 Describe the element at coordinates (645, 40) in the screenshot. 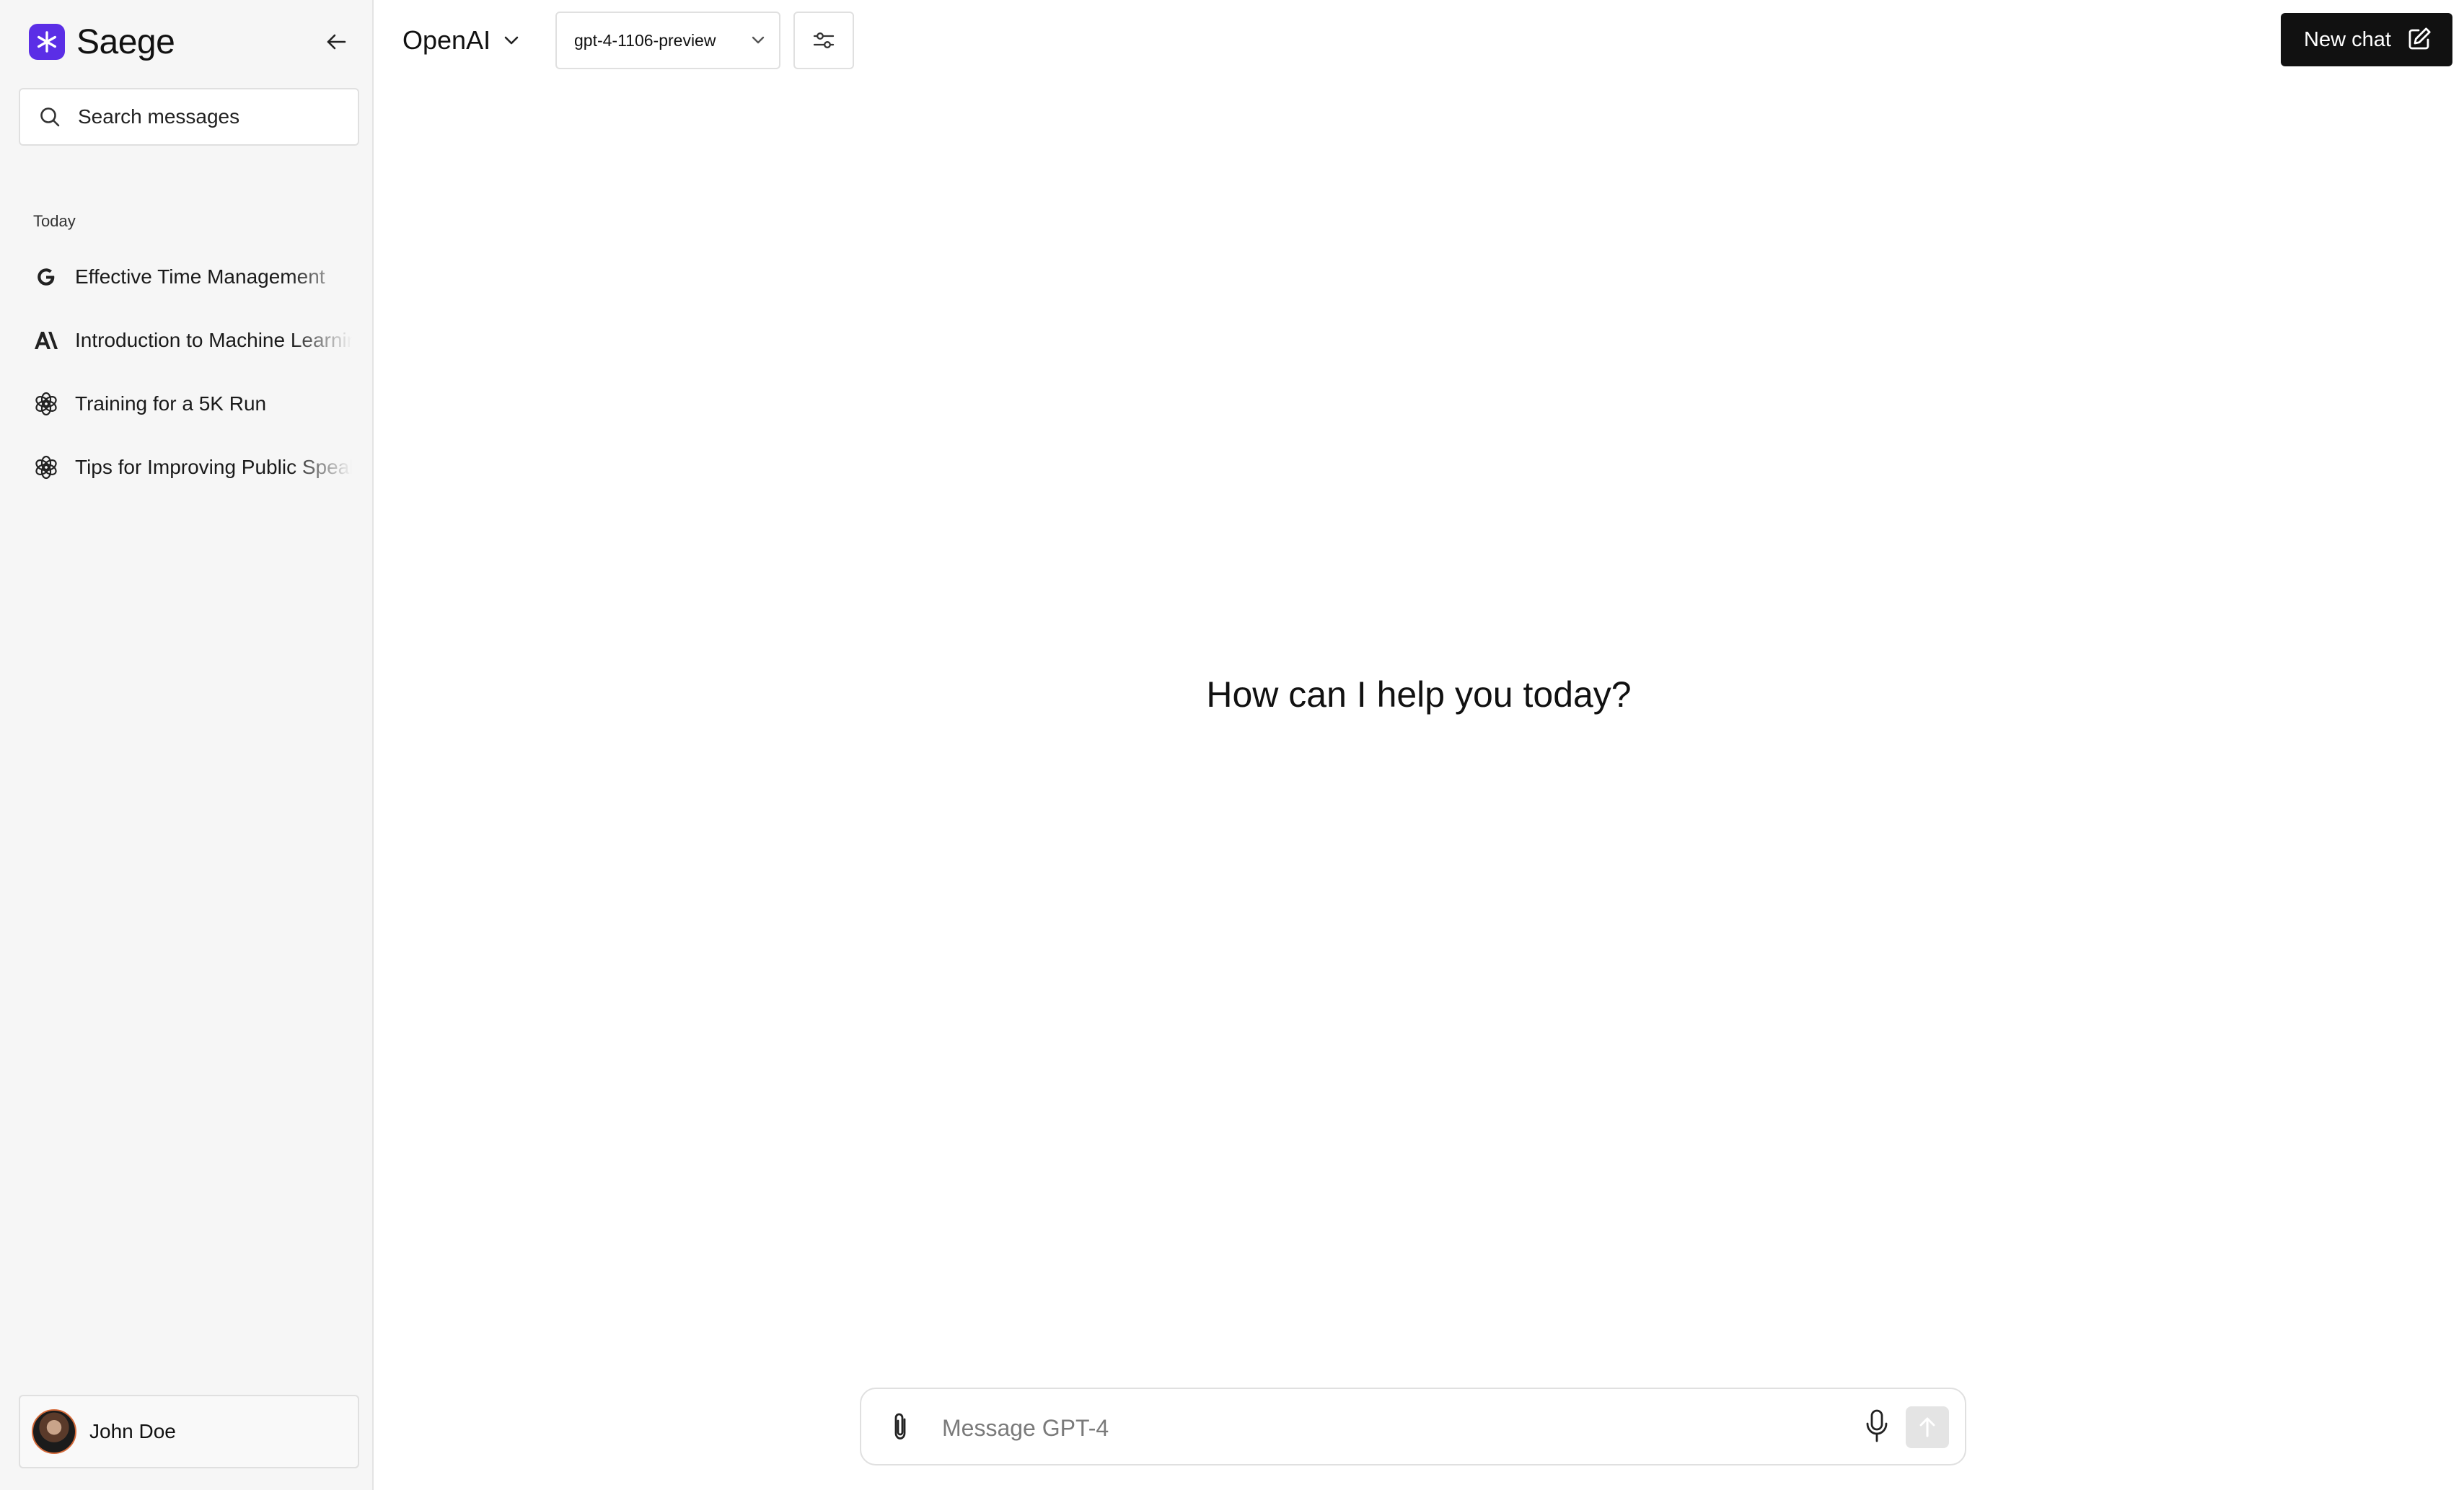

I see `model-label: gpt-4-1106-preview` at that location.